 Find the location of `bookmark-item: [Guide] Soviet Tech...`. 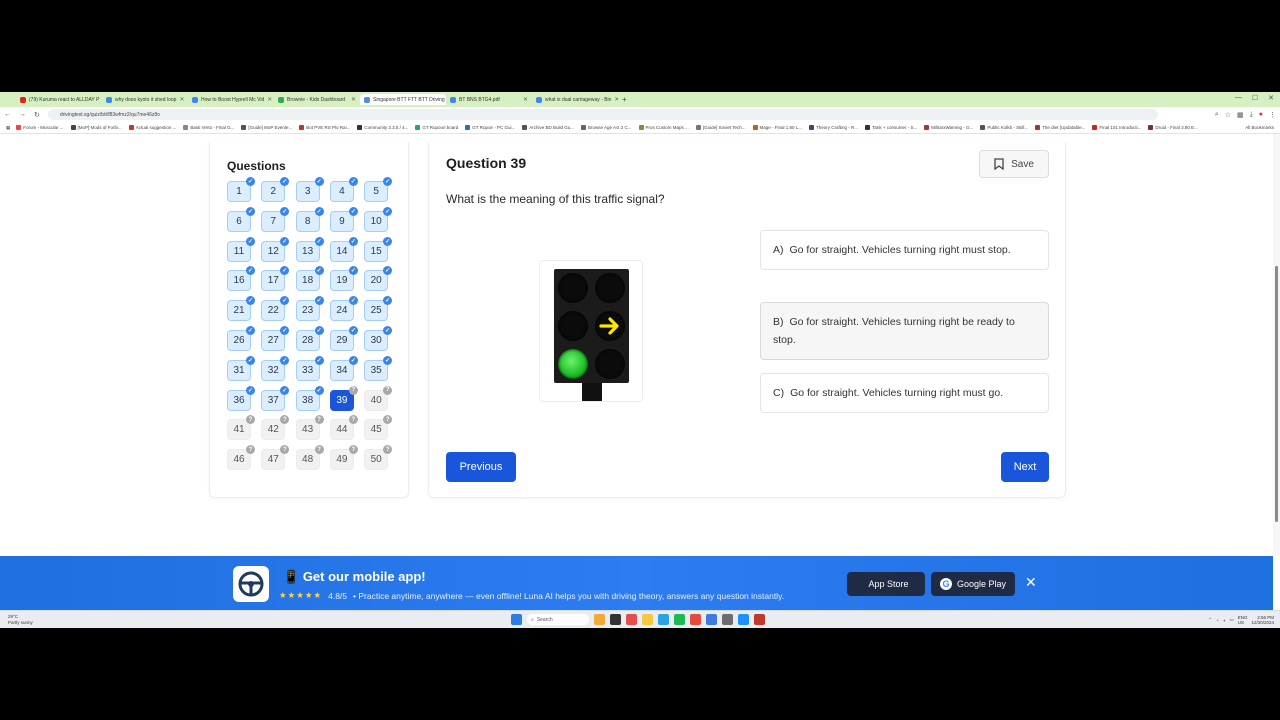

bookmark-item: [Guide] Soviet Tech... is located at coordinates (720, 127).